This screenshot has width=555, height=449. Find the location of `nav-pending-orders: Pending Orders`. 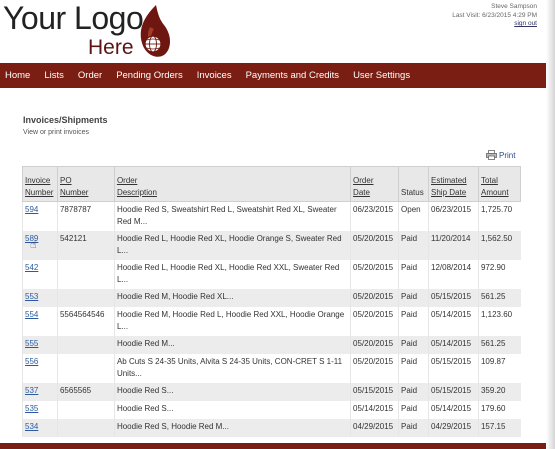

nav-pending-orders: Pending Orders is located at coordinates (151, 75).